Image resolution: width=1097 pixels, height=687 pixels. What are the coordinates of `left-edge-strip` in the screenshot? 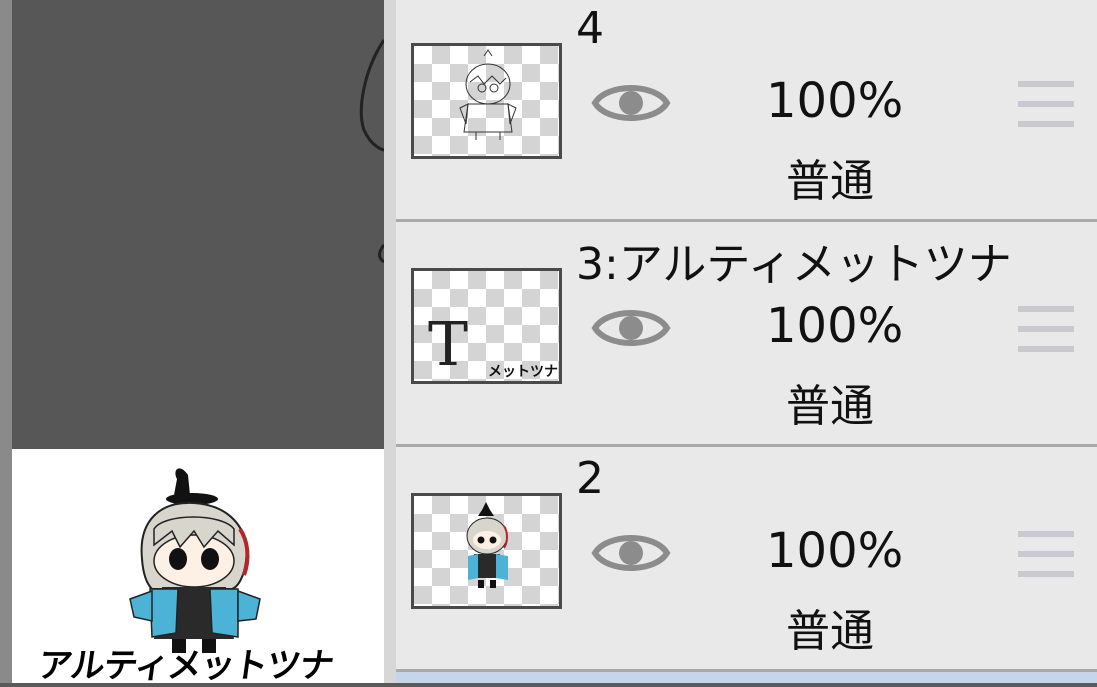 It's located at (6, 341).